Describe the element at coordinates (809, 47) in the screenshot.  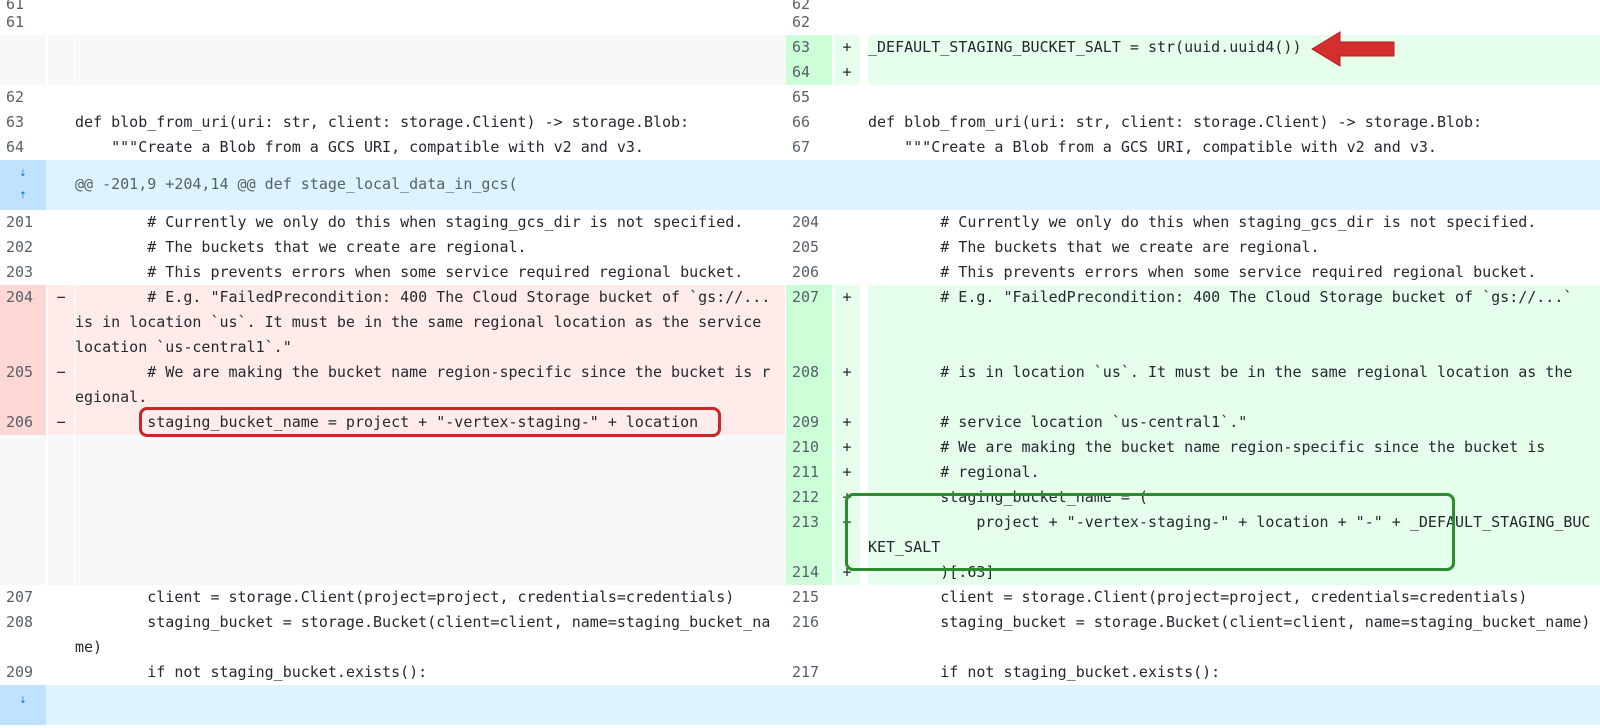
I see `right-line-number: 63` at that location.